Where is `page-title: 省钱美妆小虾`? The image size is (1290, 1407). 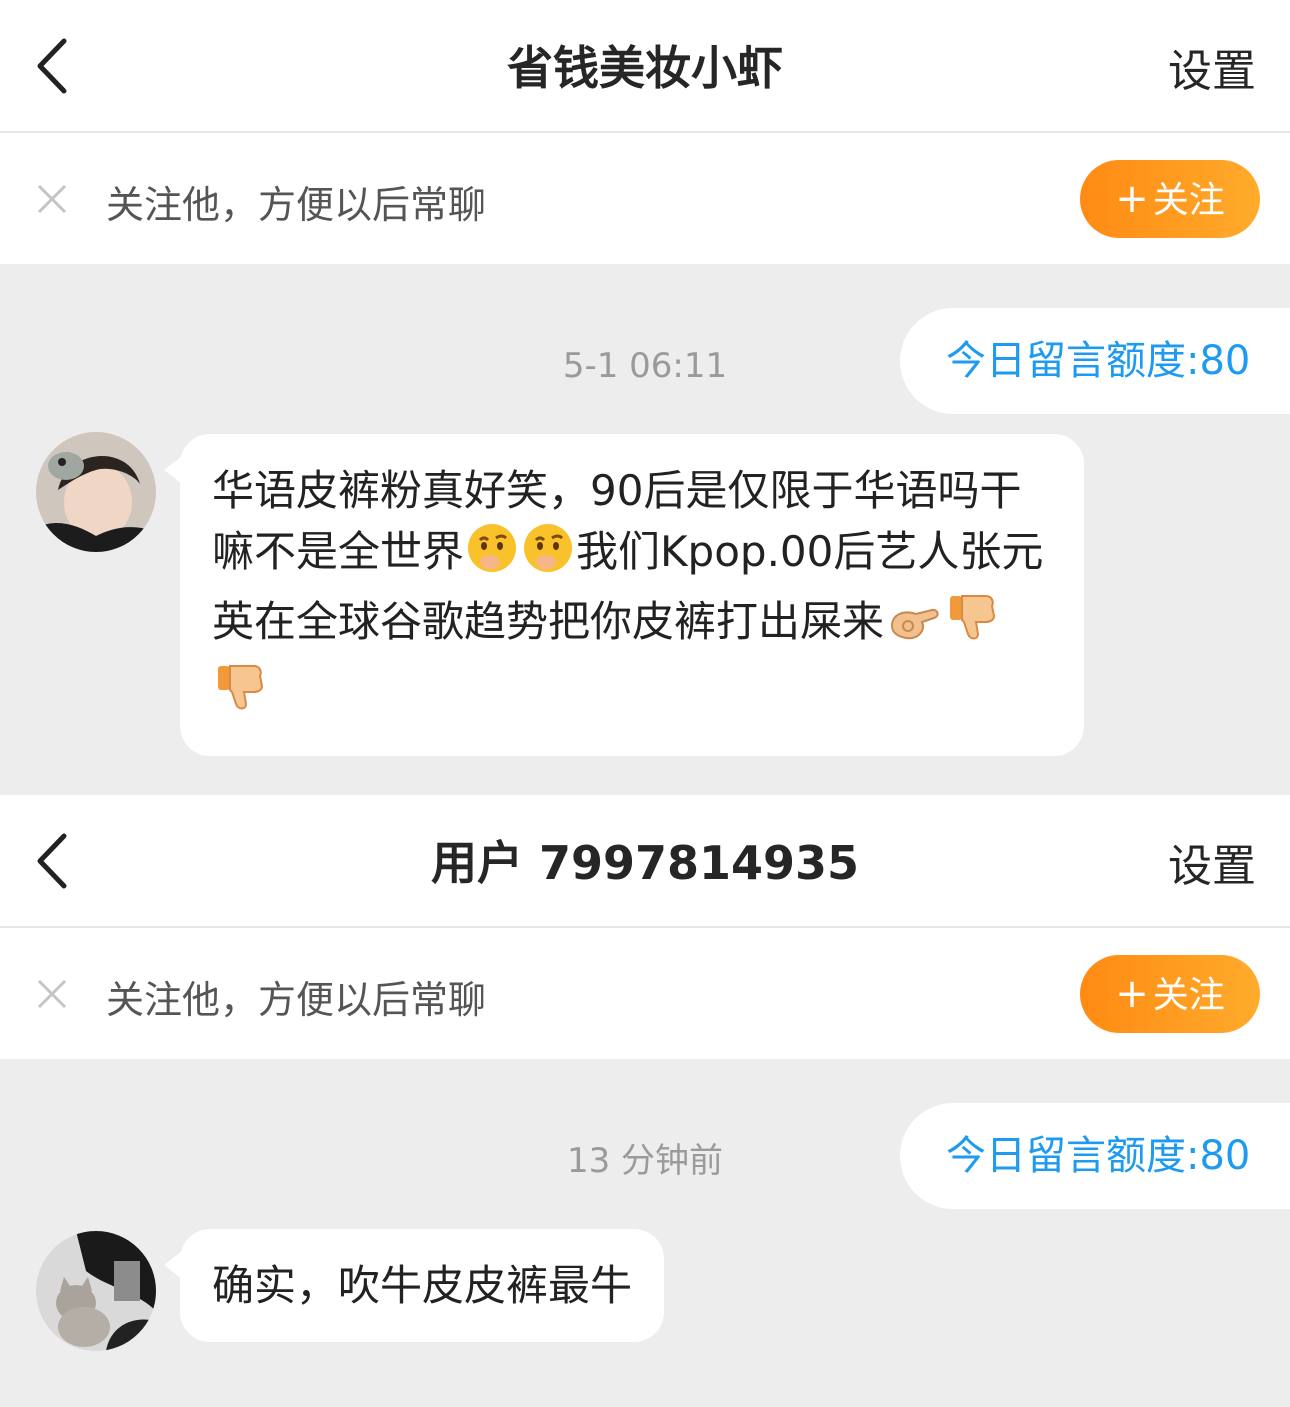 page-title: 省钱美妆小虾 is located at coordinates (645, 68).